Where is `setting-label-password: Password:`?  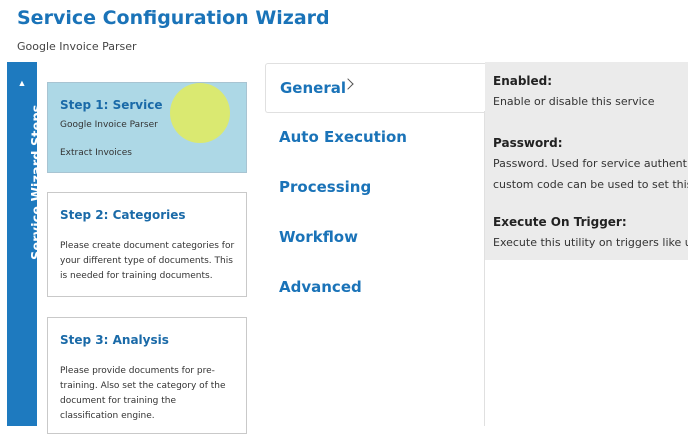
setting-label-password: Password: is located at coordinates (528, 143).